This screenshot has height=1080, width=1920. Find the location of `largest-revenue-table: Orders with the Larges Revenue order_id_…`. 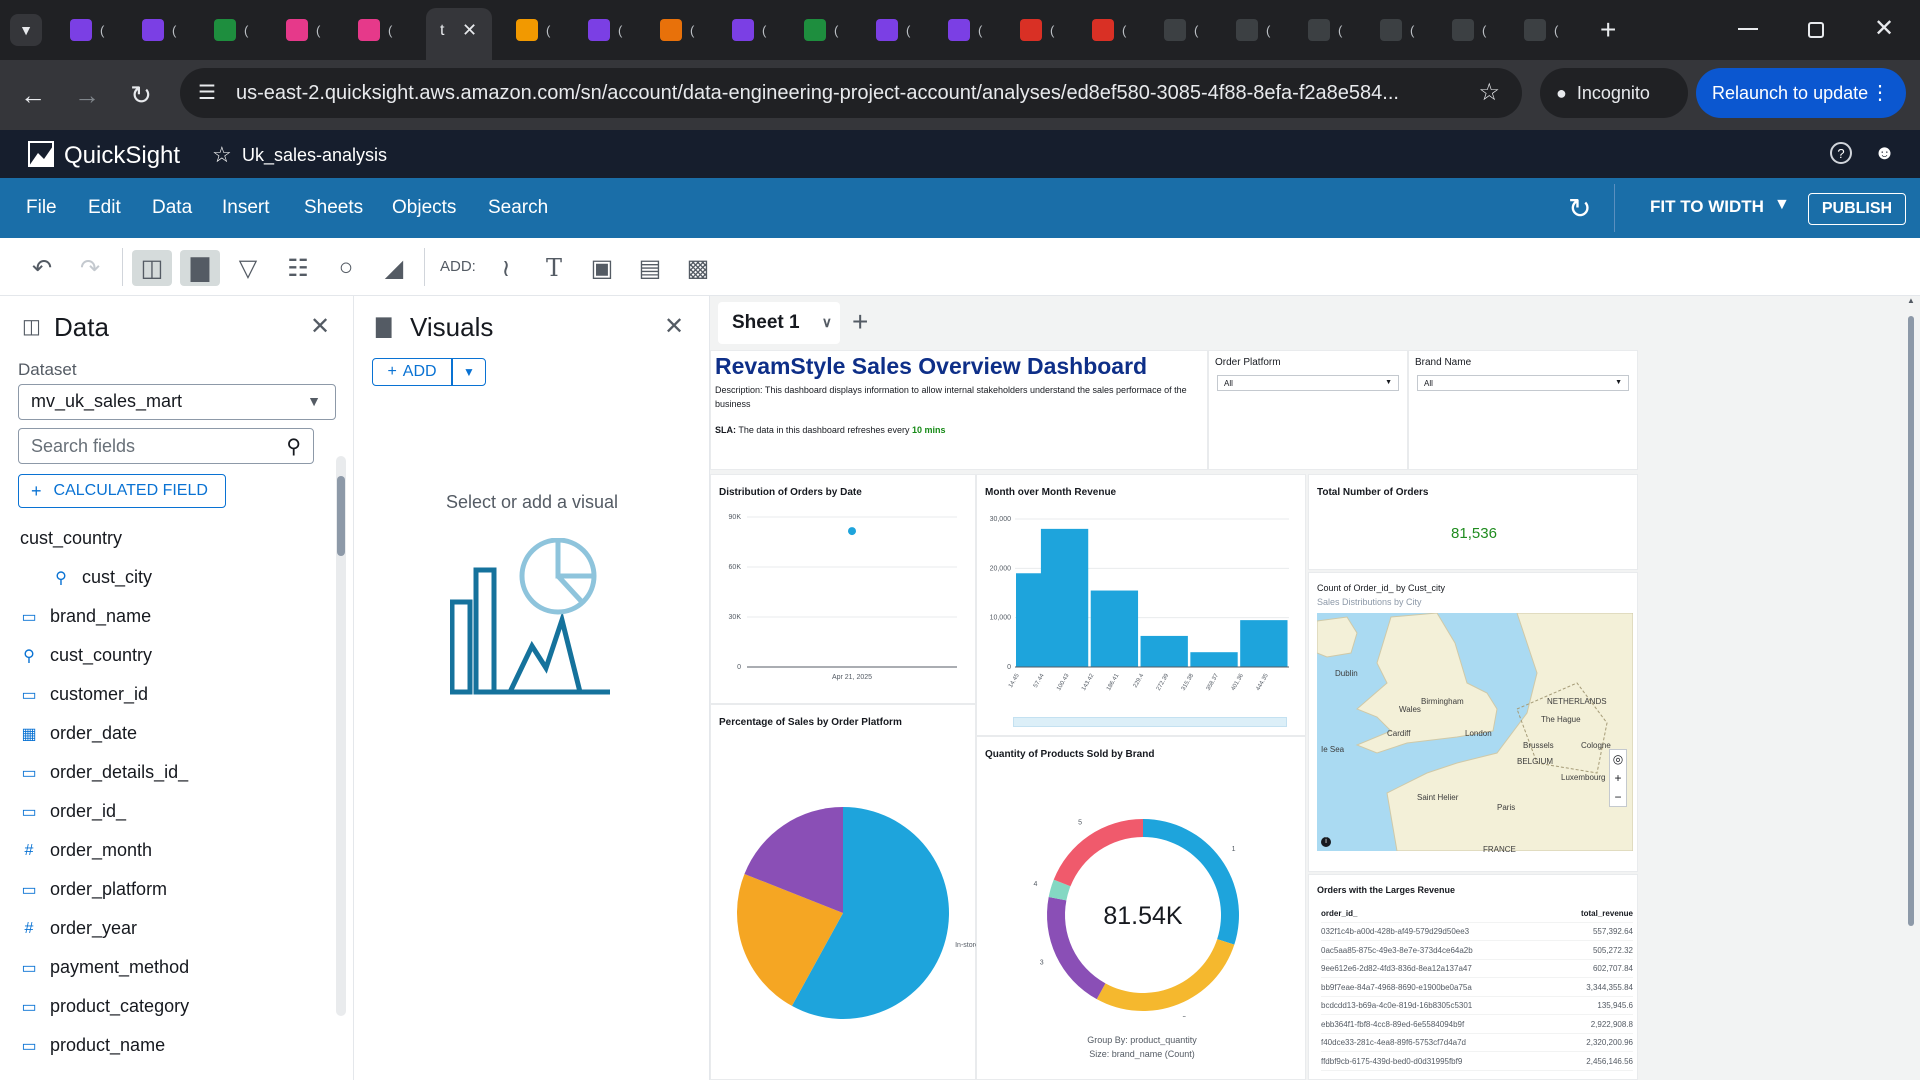

largest-revenue-table: Orders with the Larges Revenue order_id_… is located at coordinates (1473, 977).